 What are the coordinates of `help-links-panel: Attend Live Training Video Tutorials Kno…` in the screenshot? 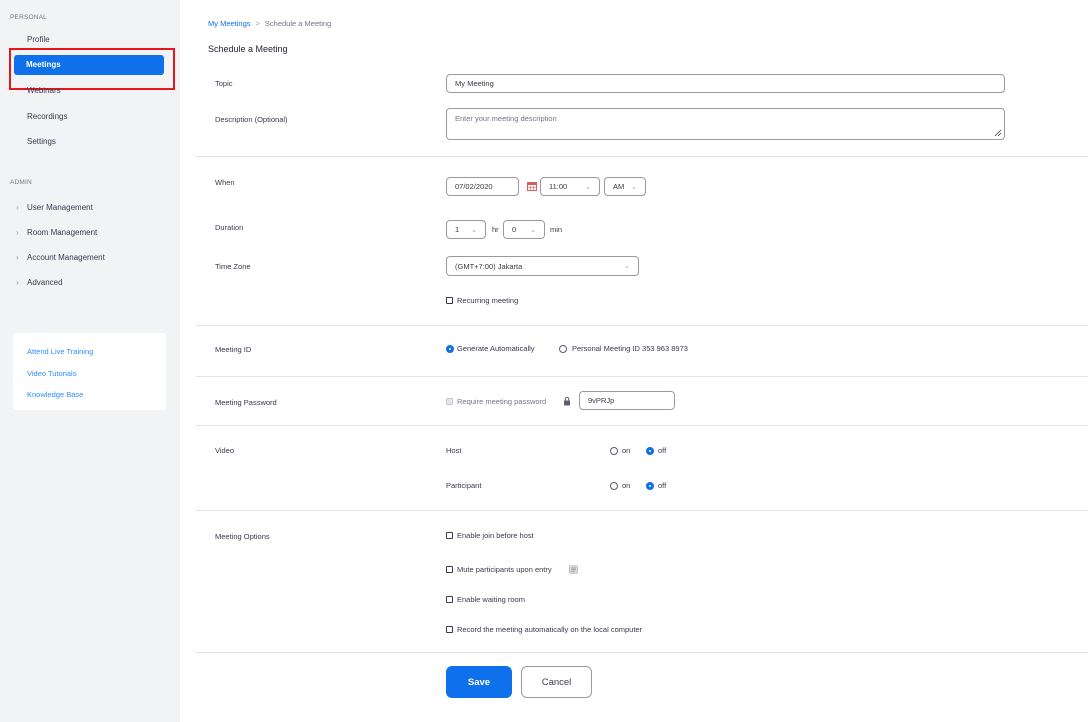 It's located at (89, 371).